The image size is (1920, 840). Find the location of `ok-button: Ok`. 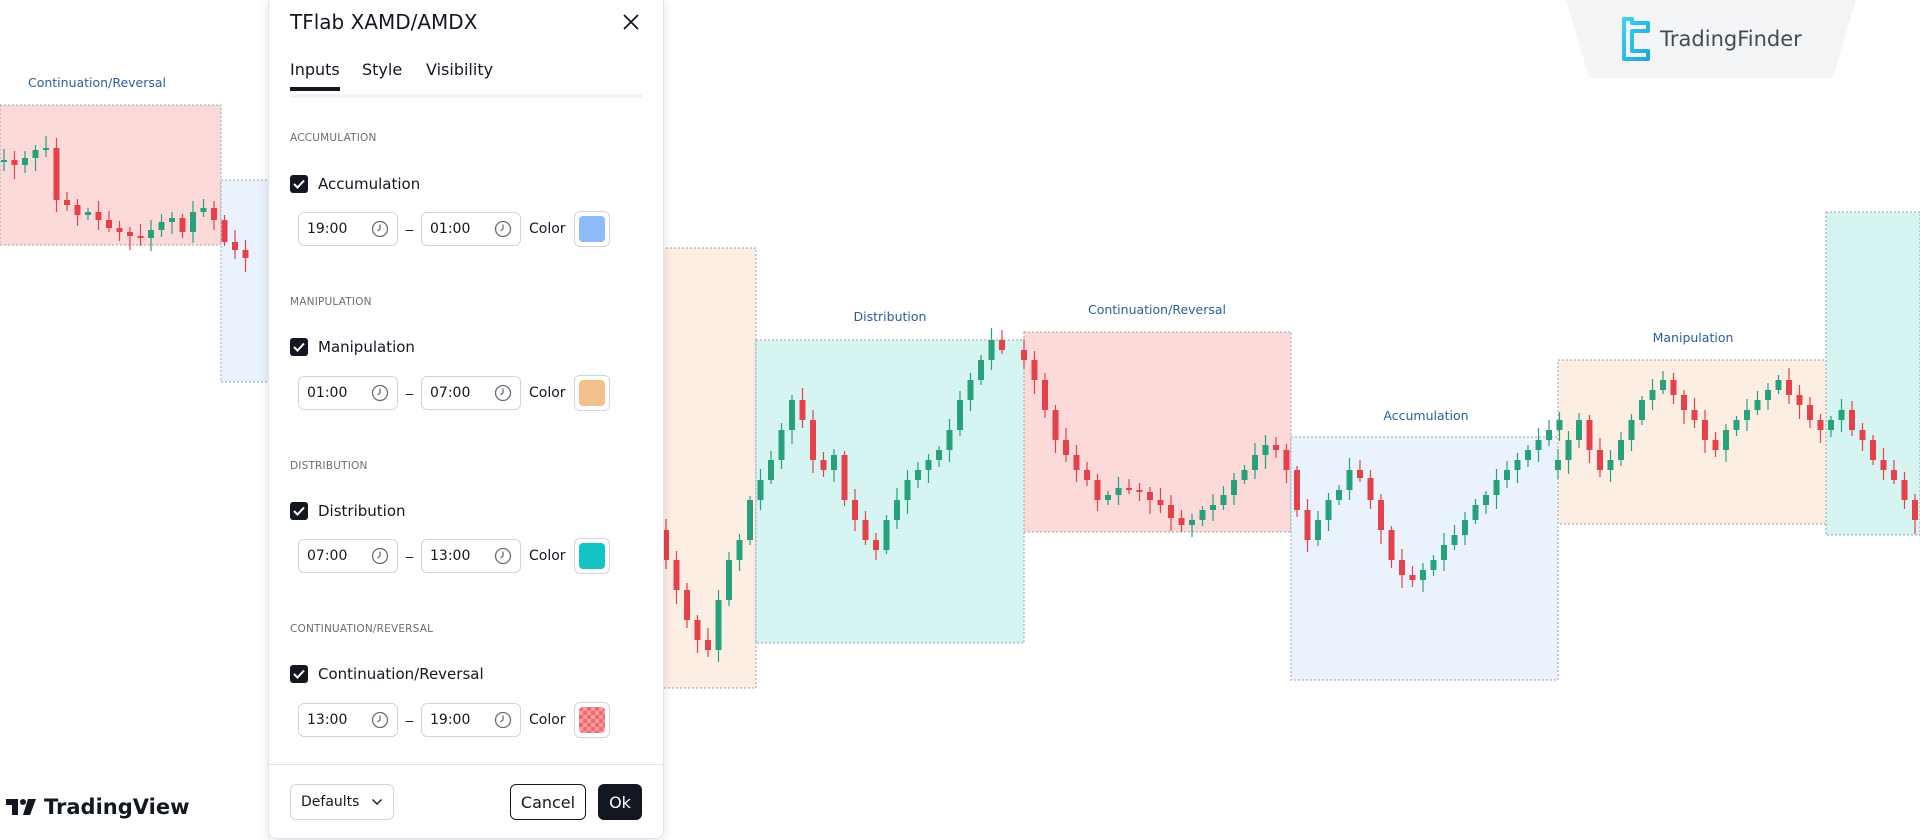

ok-button: Ok is located at coordinates (620, 802).